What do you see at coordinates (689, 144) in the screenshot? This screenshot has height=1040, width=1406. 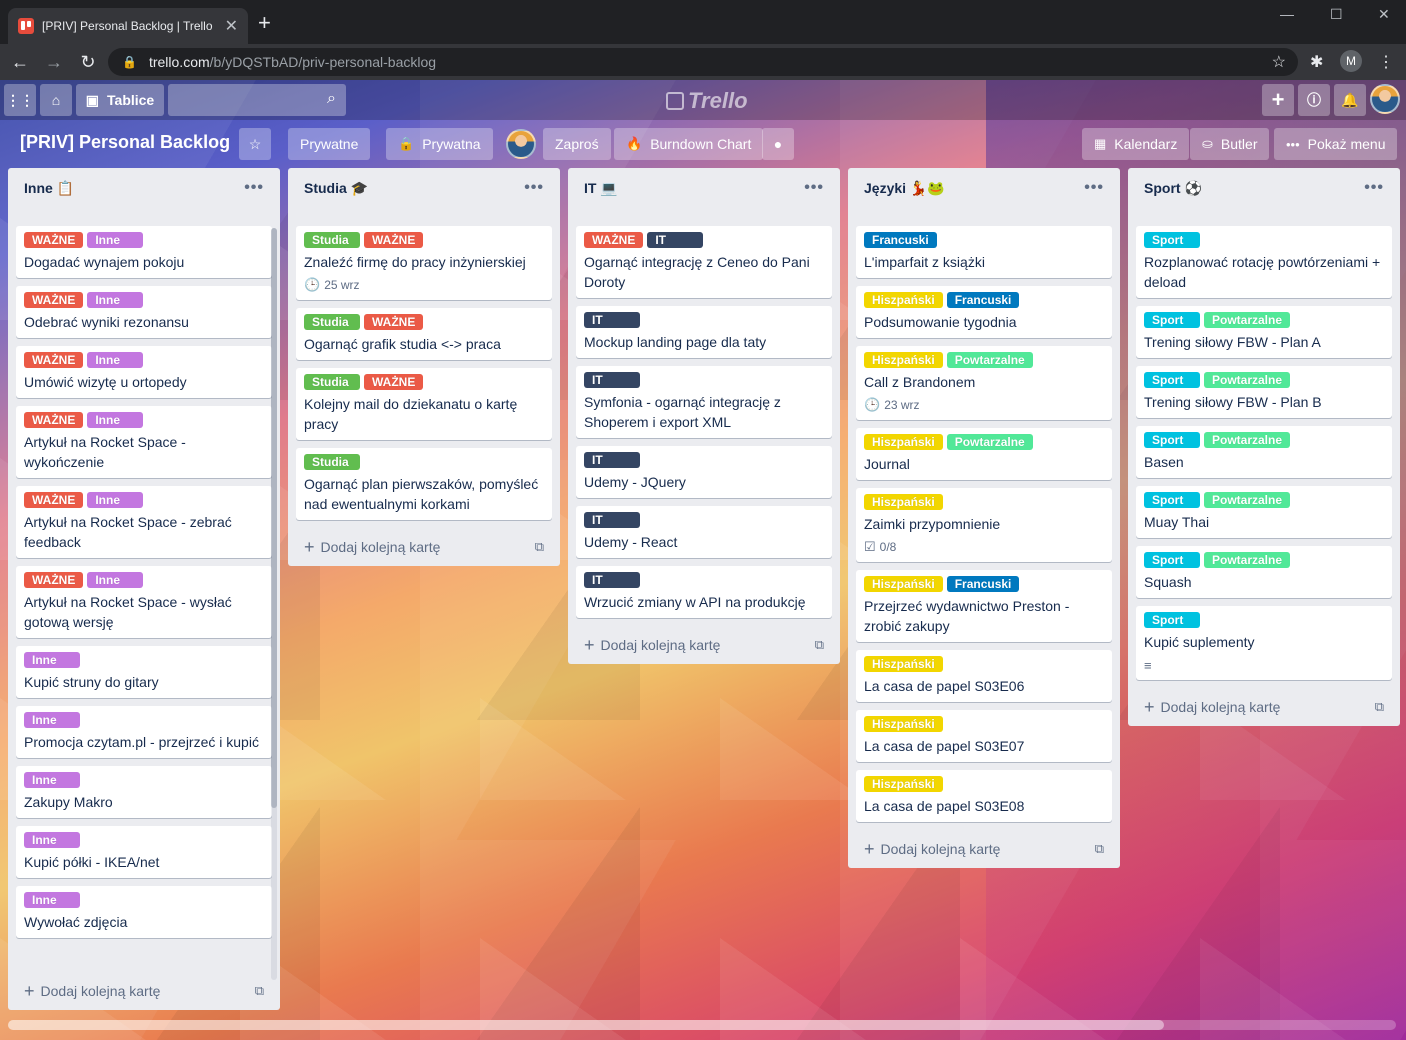 I see `burndown-chart-button: 🔥 Burndown Chart` at bounding box center [689, 144].